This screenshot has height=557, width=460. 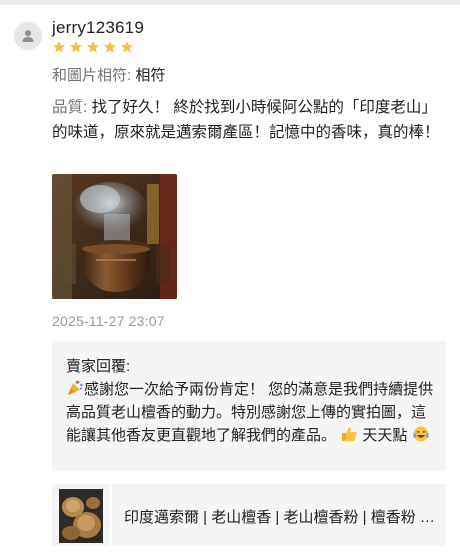 I want to click on match-label: 和圖片相符:, so click(x=94, y=75).